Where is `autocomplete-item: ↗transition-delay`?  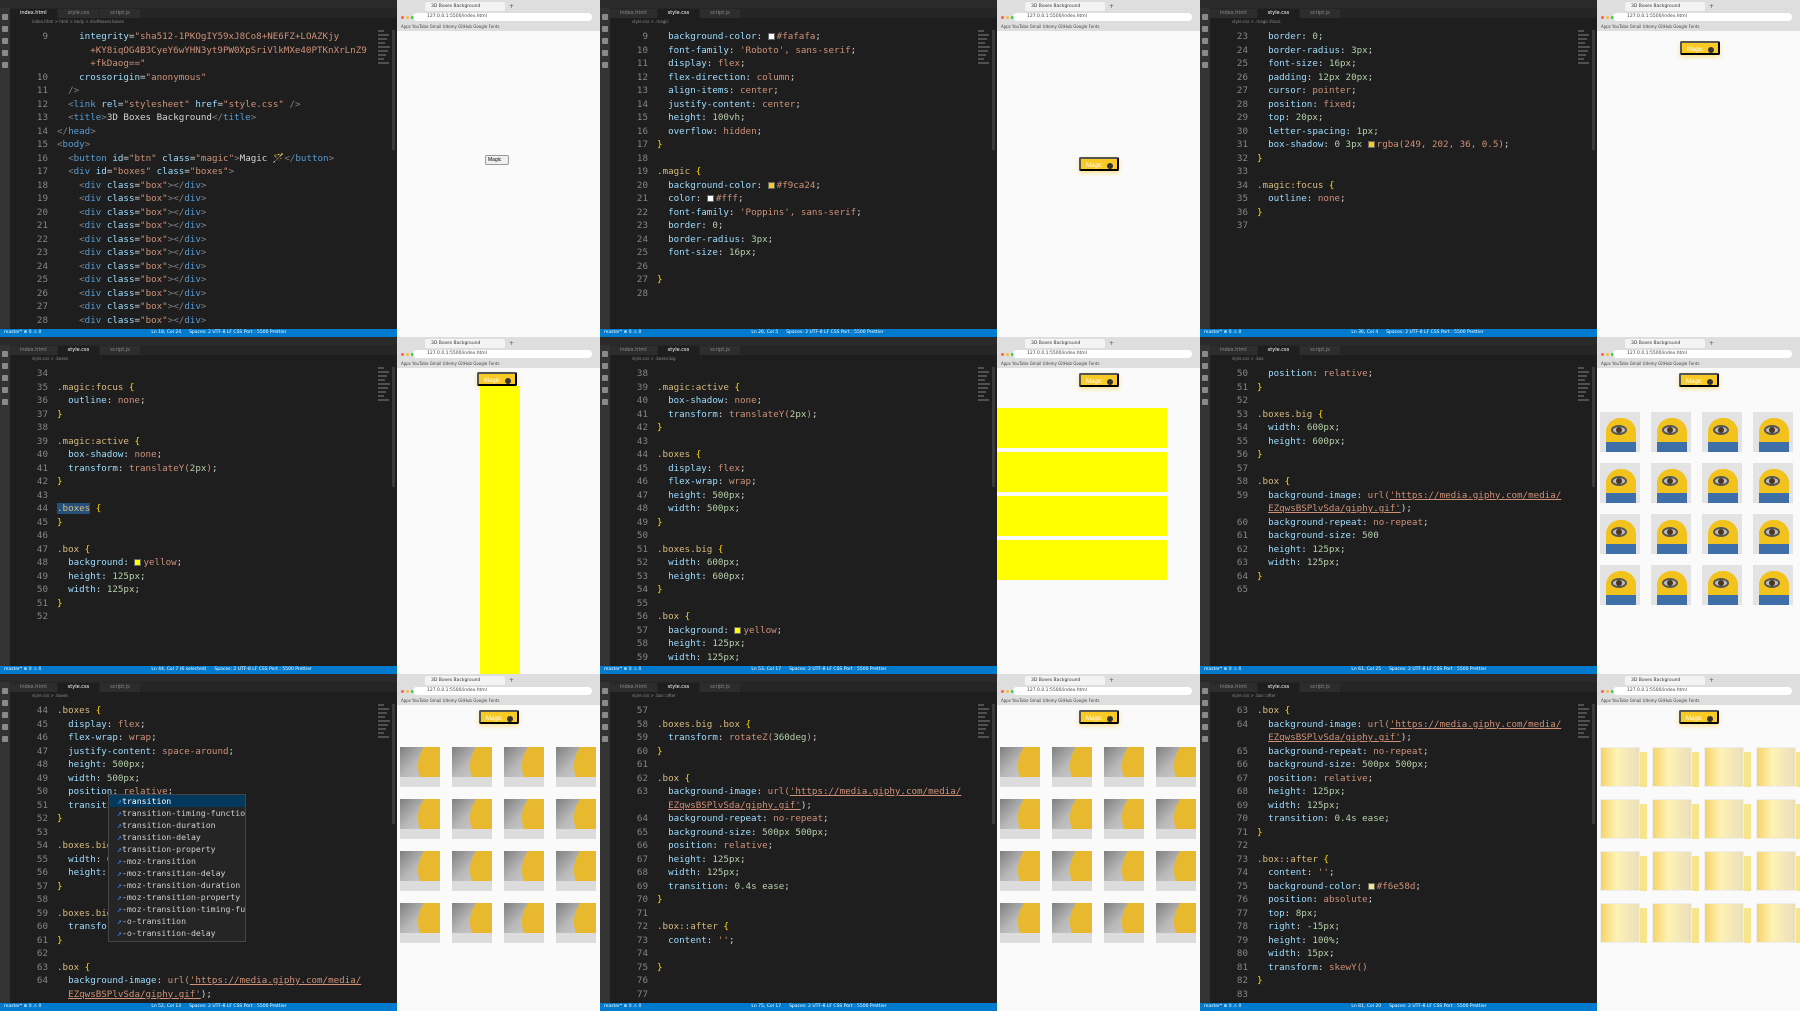
autocomplete-item: ↗transition-delay is located at coordinates (177, 837).